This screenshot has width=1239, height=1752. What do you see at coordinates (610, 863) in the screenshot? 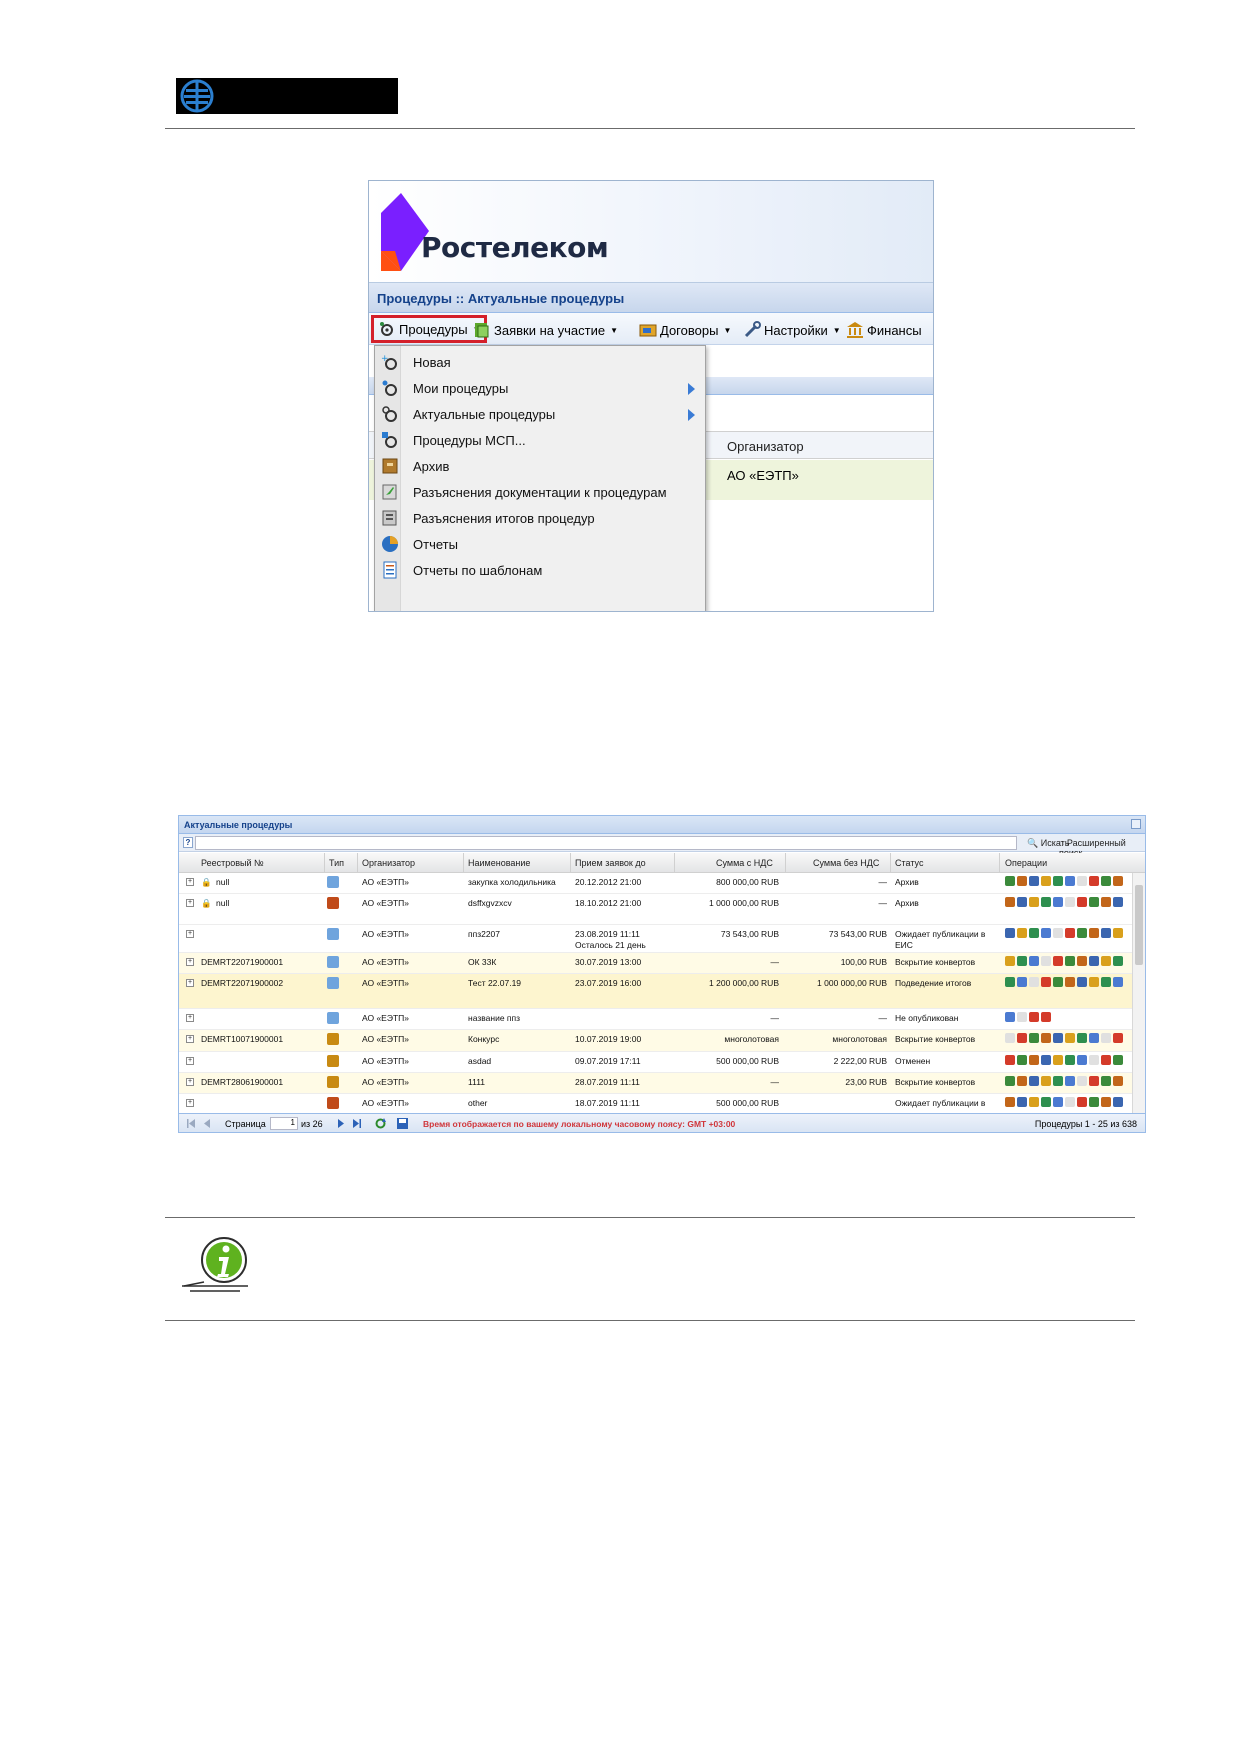
I see `col-deadline: Прием заявок до` at bounding box center [610, 863].